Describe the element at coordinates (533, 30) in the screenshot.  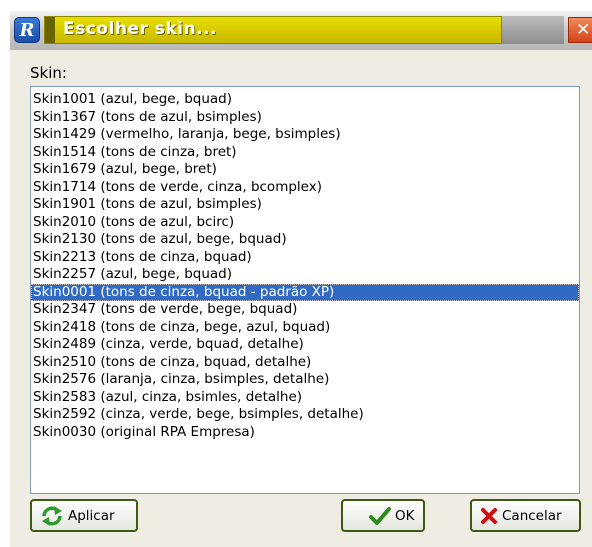
I see `title-bar-filler` at that location.